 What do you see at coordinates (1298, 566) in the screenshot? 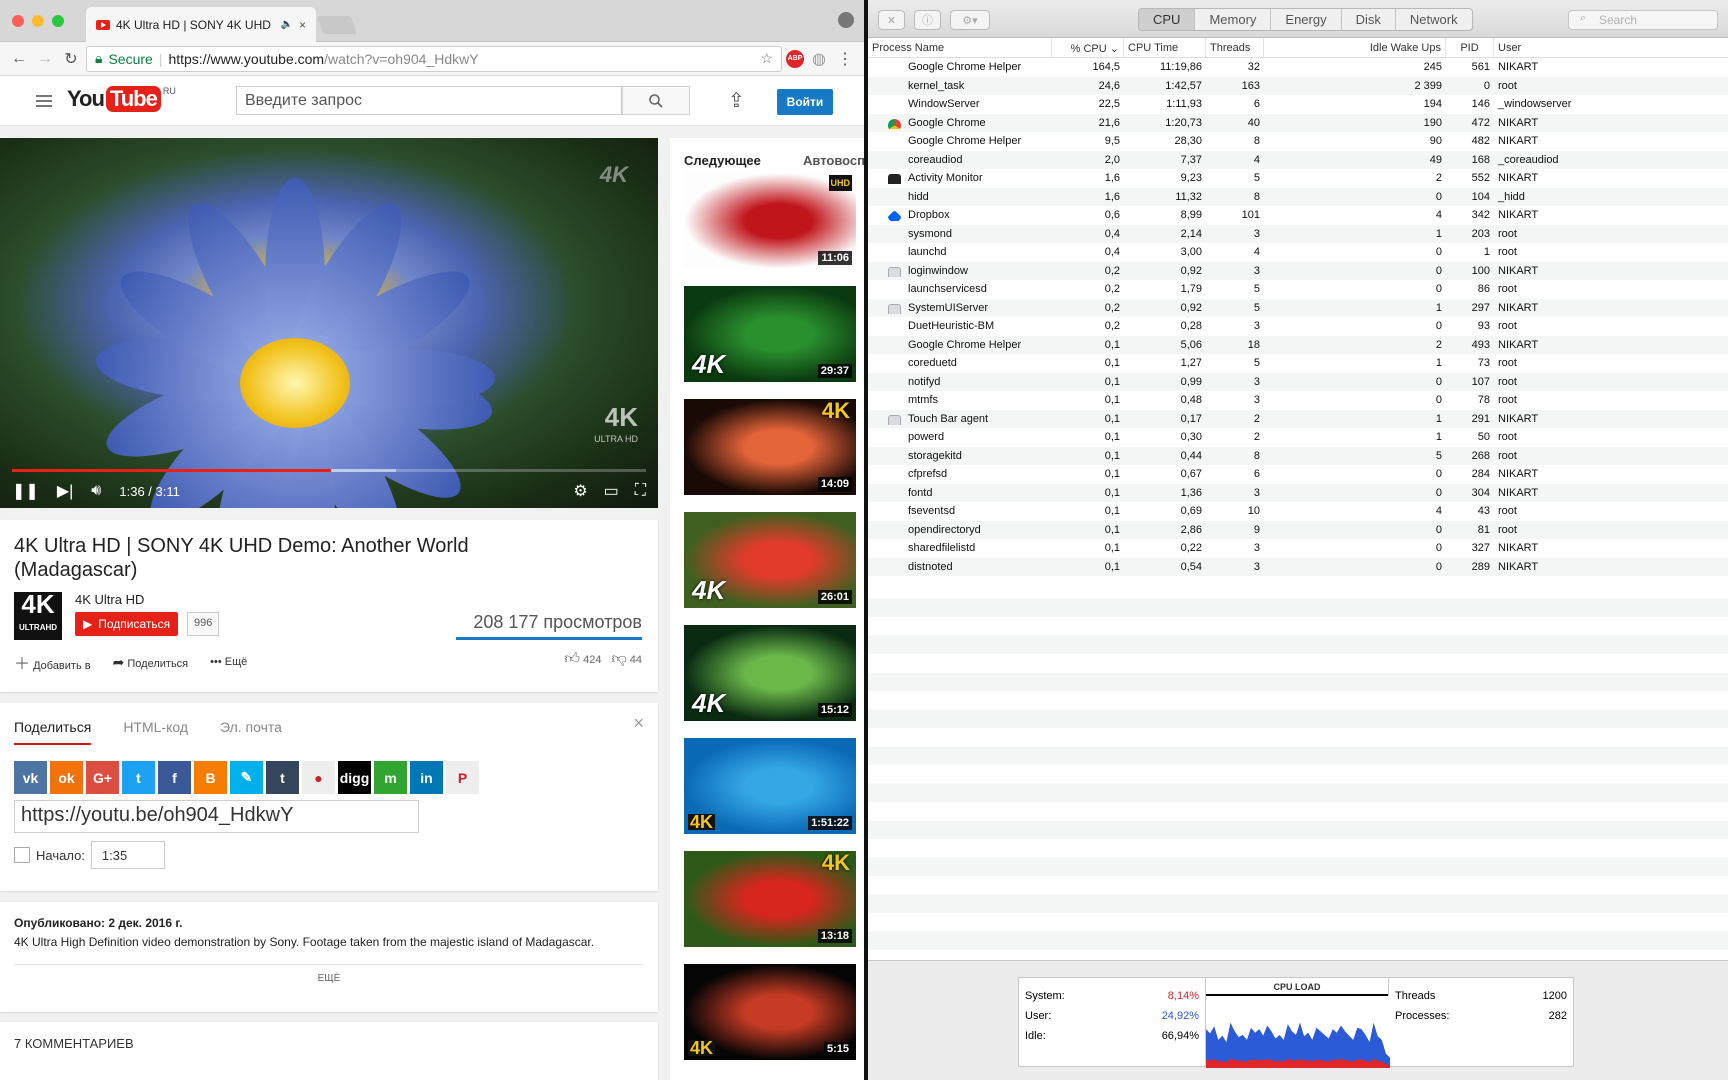
I see `process-row: distnoted 0,1 0,54 3 0 289 NIKART` at bounding box center [1298, 566].